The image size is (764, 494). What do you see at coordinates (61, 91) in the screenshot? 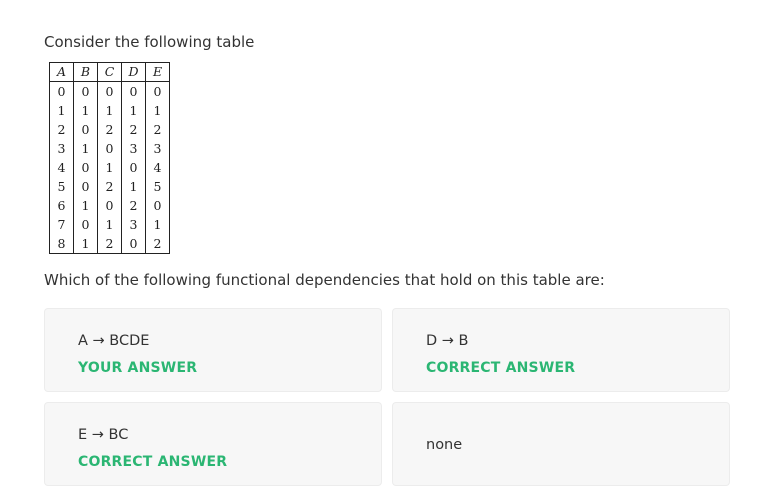
I see `table-cell-a: 0` at bounding box center [61, 91].